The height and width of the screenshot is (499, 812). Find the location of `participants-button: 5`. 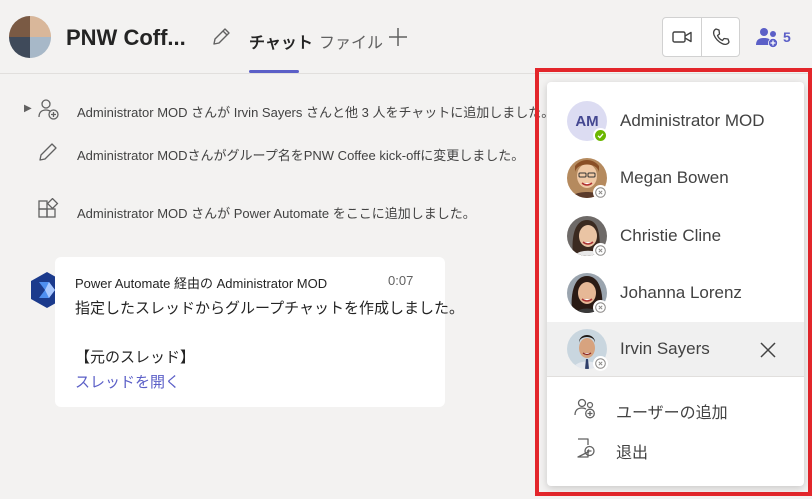

participants-button: 5 is located at coordinates (776, 37).